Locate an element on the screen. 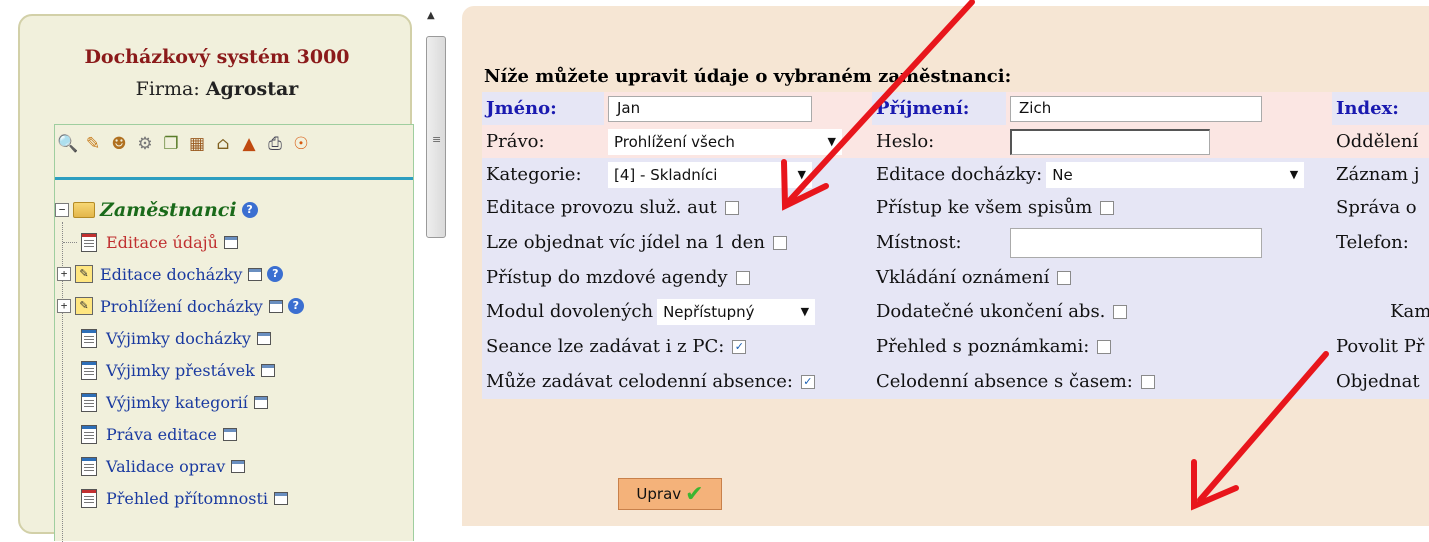  kategorie-select-value: [4] - Skladníci is located at coordinates (666, 174).